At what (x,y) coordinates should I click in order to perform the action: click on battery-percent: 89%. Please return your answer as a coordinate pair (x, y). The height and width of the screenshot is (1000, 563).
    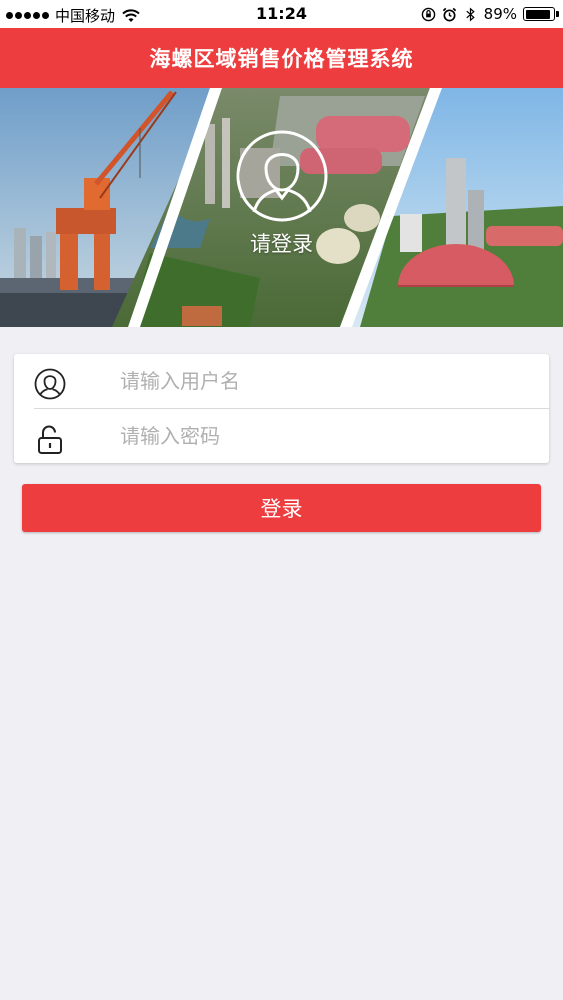
    Looking at the image, I should click on (500, 14).